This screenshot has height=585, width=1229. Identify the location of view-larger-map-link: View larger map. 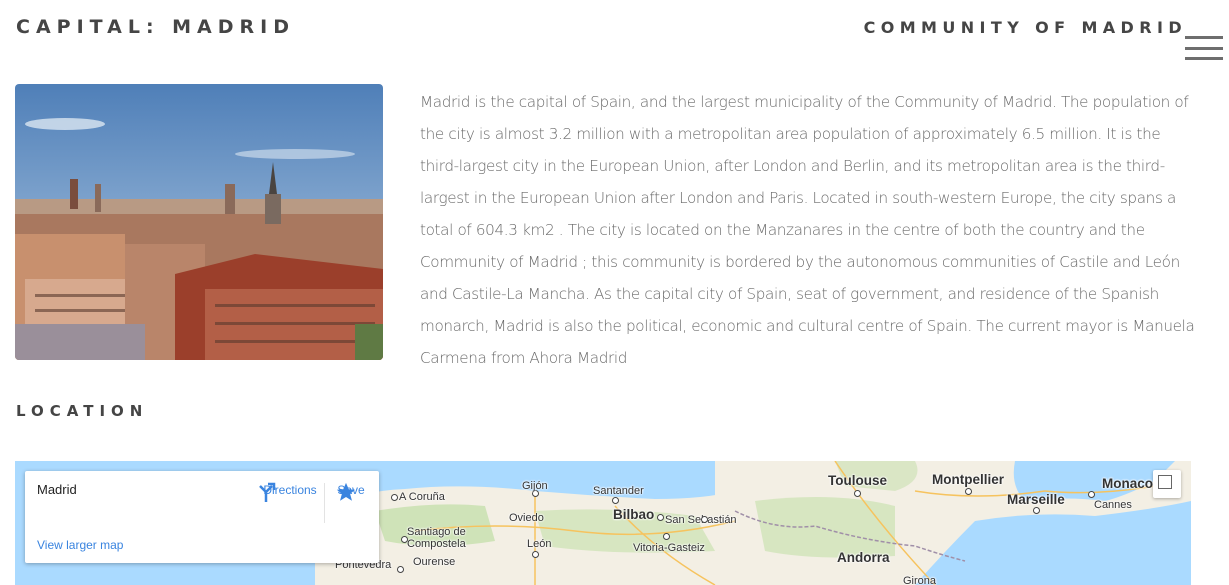
(80, 545).